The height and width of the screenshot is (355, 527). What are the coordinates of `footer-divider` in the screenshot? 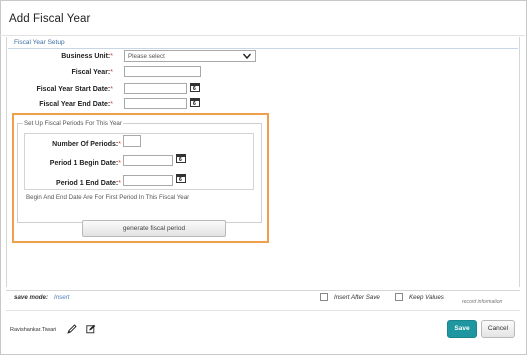 It's located at (263, 290).